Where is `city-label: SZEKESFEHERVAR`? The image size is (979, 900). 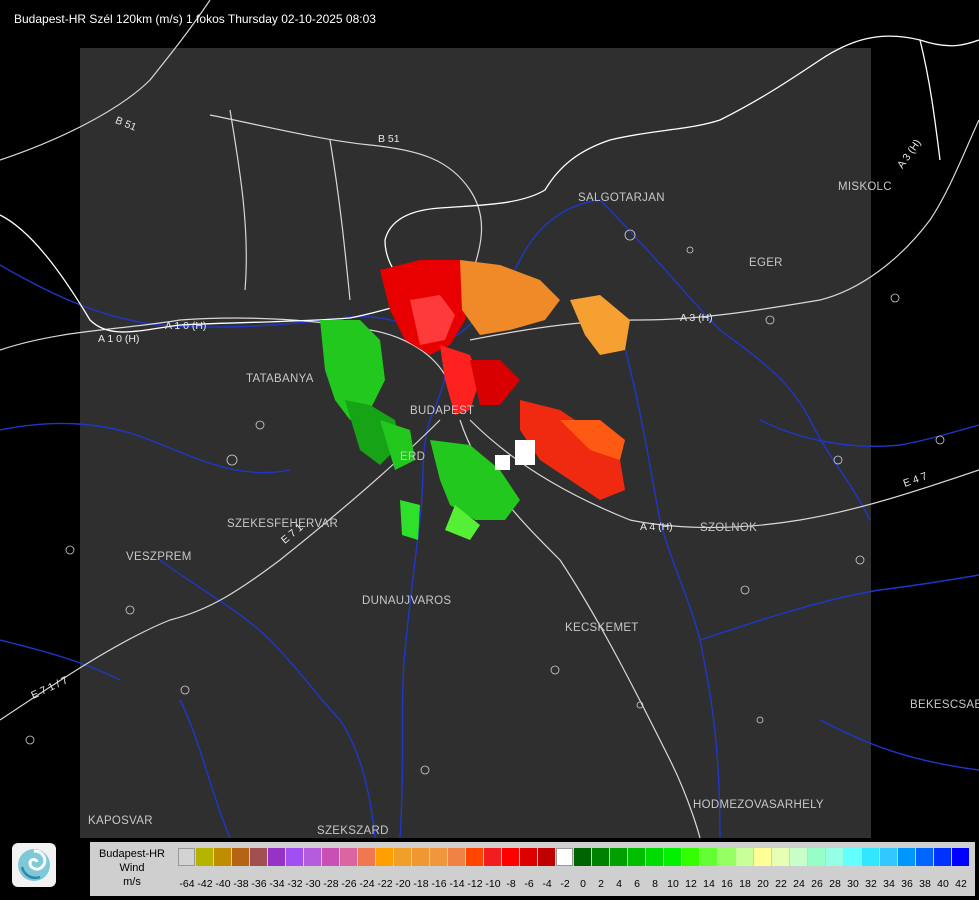
city-label: SZEKESFEHERVAR is located at coordinates (283, 524).